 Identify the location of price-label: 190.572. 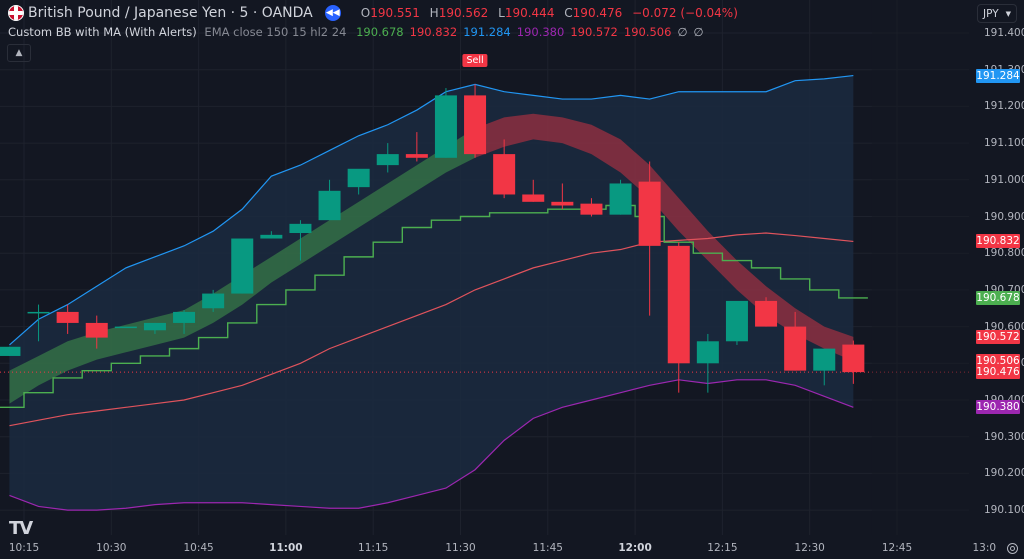
(998, 336).